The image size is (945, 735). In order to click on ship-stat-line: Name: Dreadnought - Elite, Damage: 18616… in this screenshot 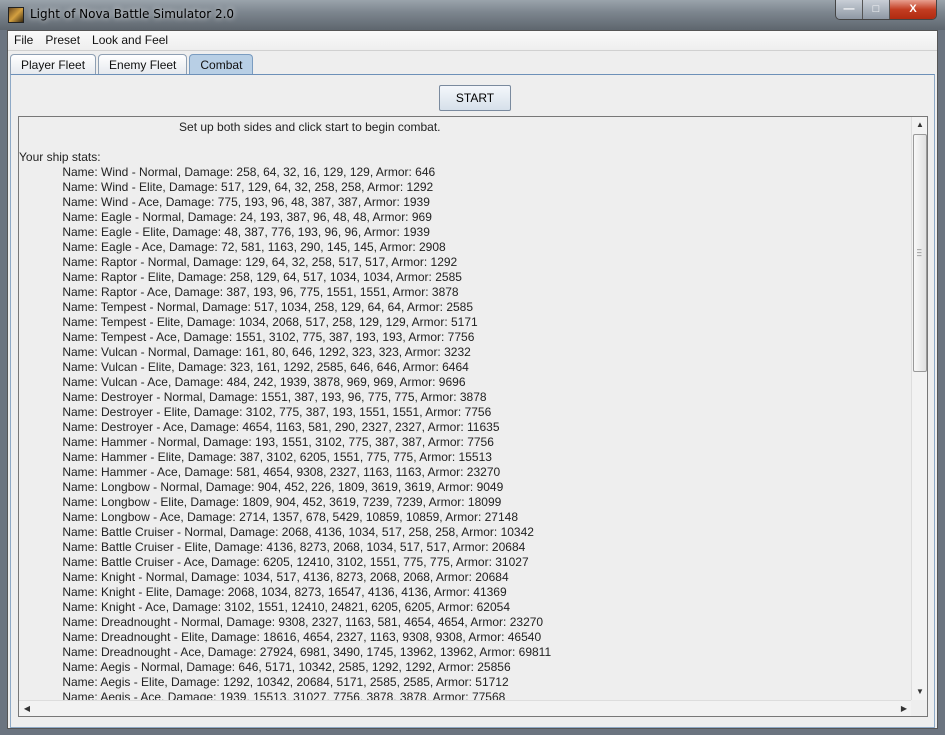, I will do `click(280, 637)`.